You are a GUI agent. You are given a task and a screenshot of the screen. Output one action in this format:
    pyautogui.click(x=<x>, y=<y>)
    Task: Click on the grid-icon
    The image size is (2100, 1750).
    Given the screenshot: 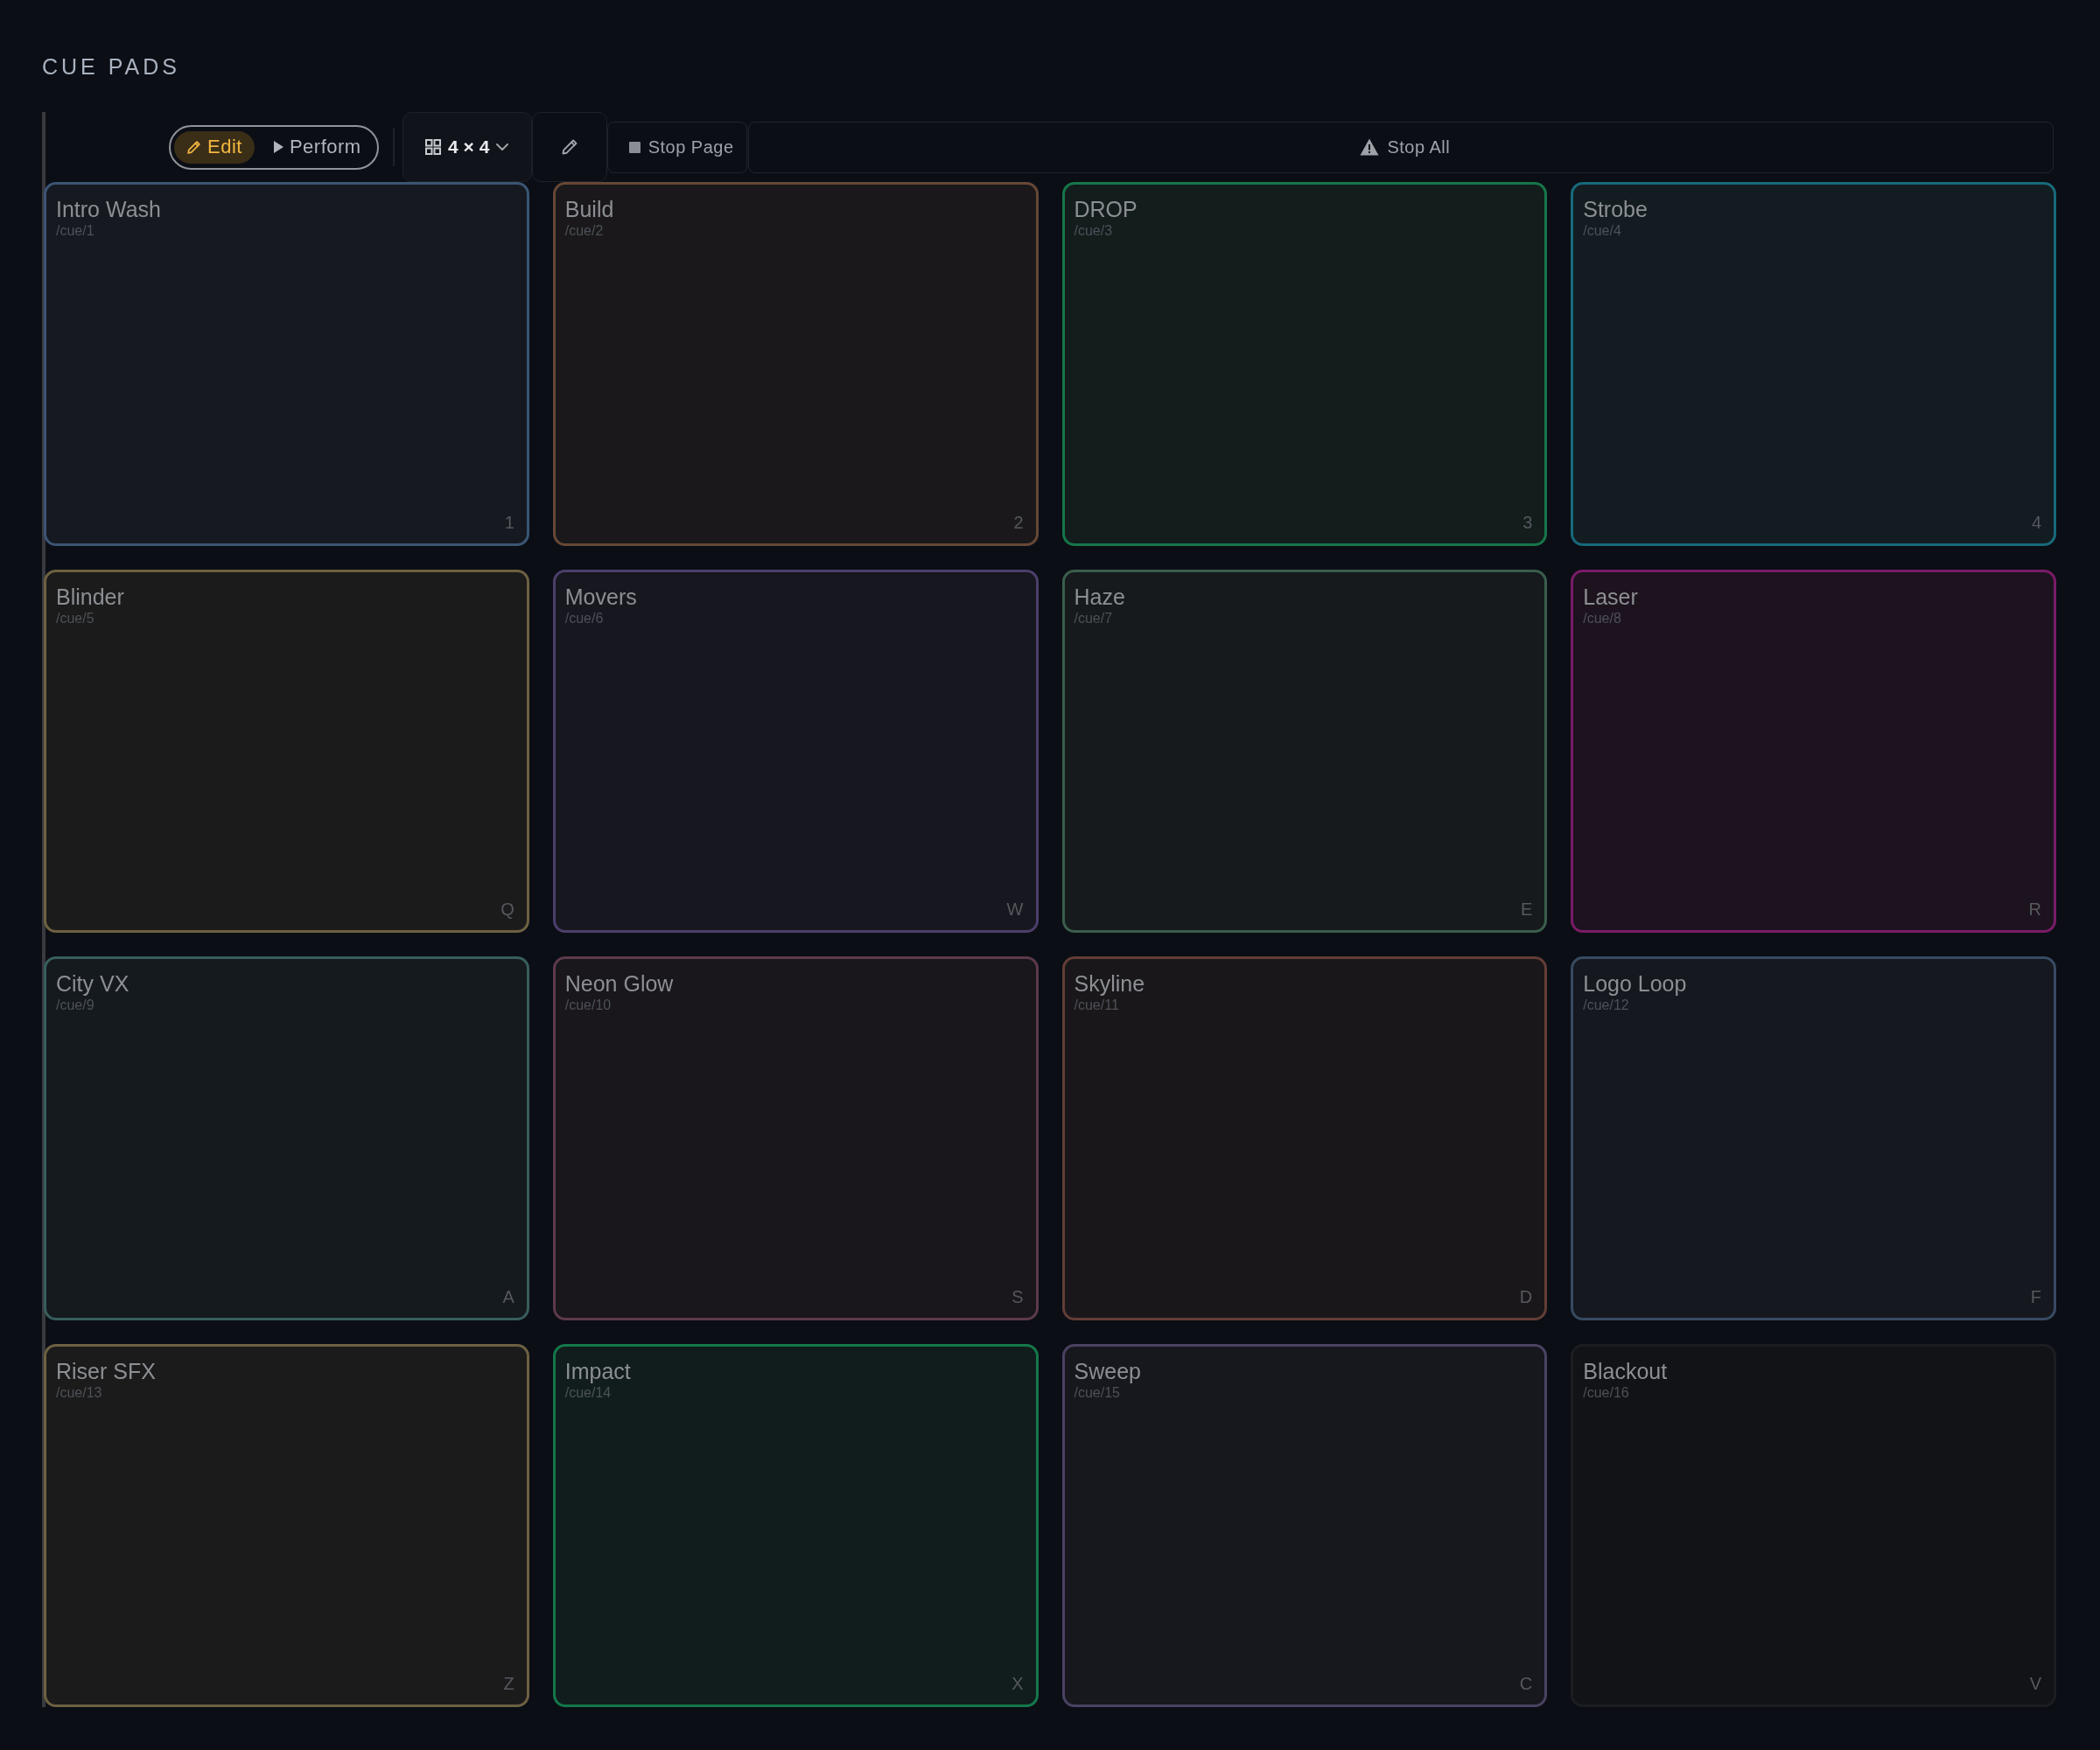 What is the action you would take?
    pyautogui.click(x=433, y=147)
    